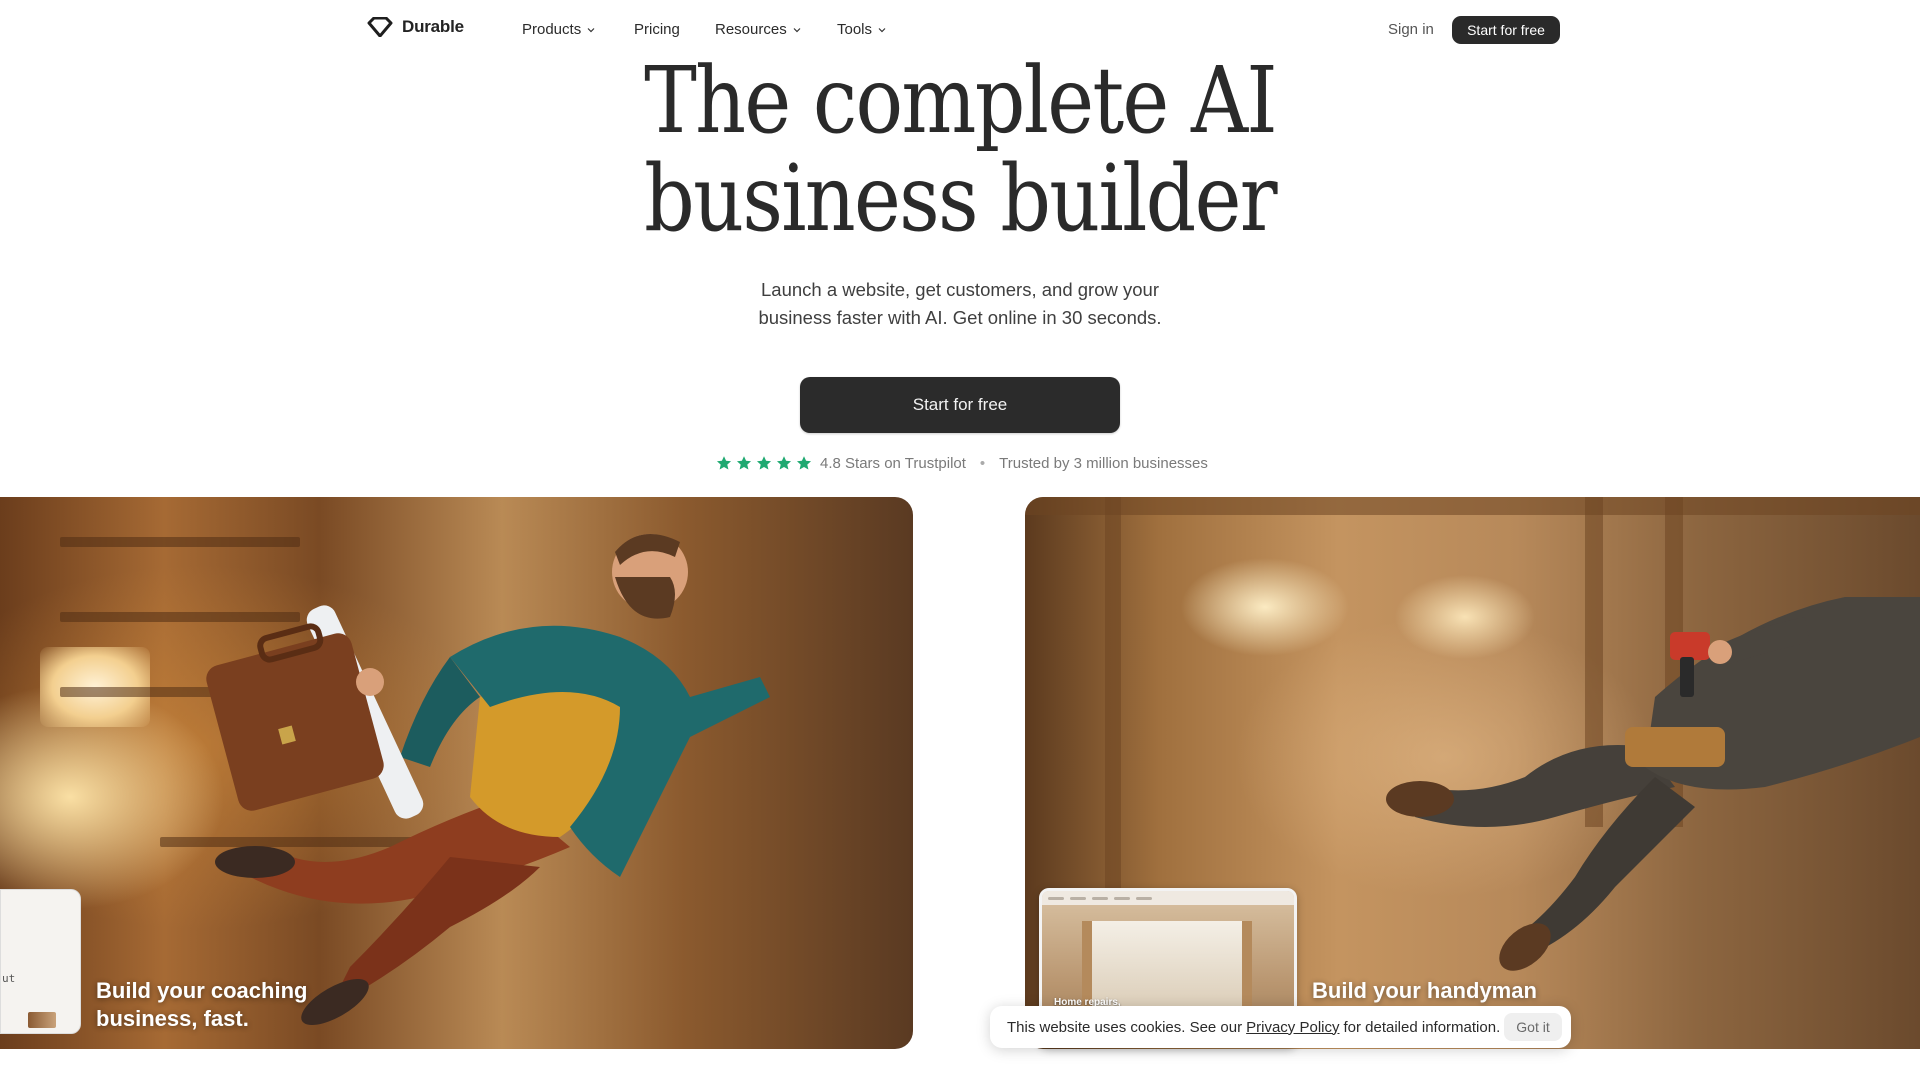  Describe the element at coordinates (1411, 29) in the screenshot. I see `sign-in-link: Sign in` at that location.